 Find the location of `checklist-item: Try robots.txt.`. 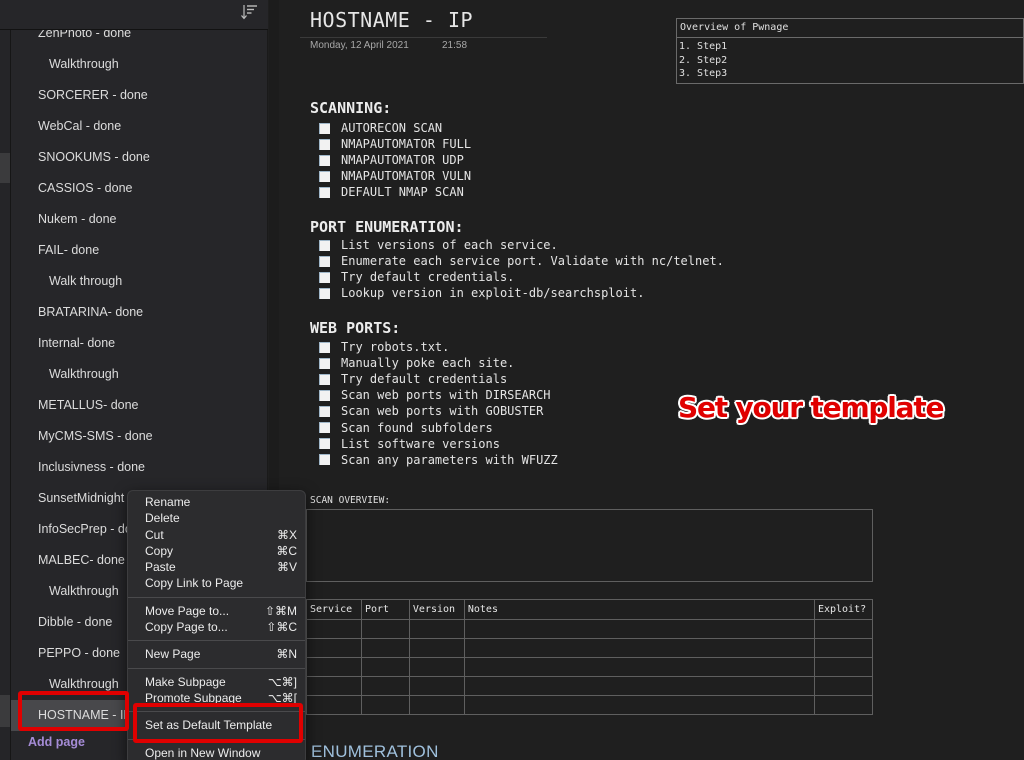

checklist-item: Try robots.txt. is located at coordinates (438, 347).